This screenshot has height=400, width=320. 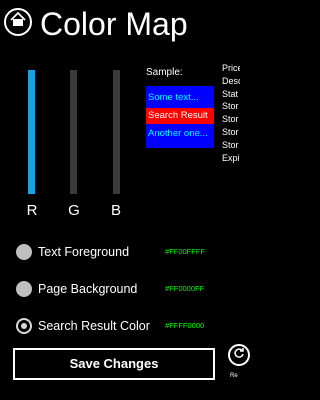 I want to click on radio-text-foreground: Text Foreground #FF00FFFF, so click(x=126, y=252).